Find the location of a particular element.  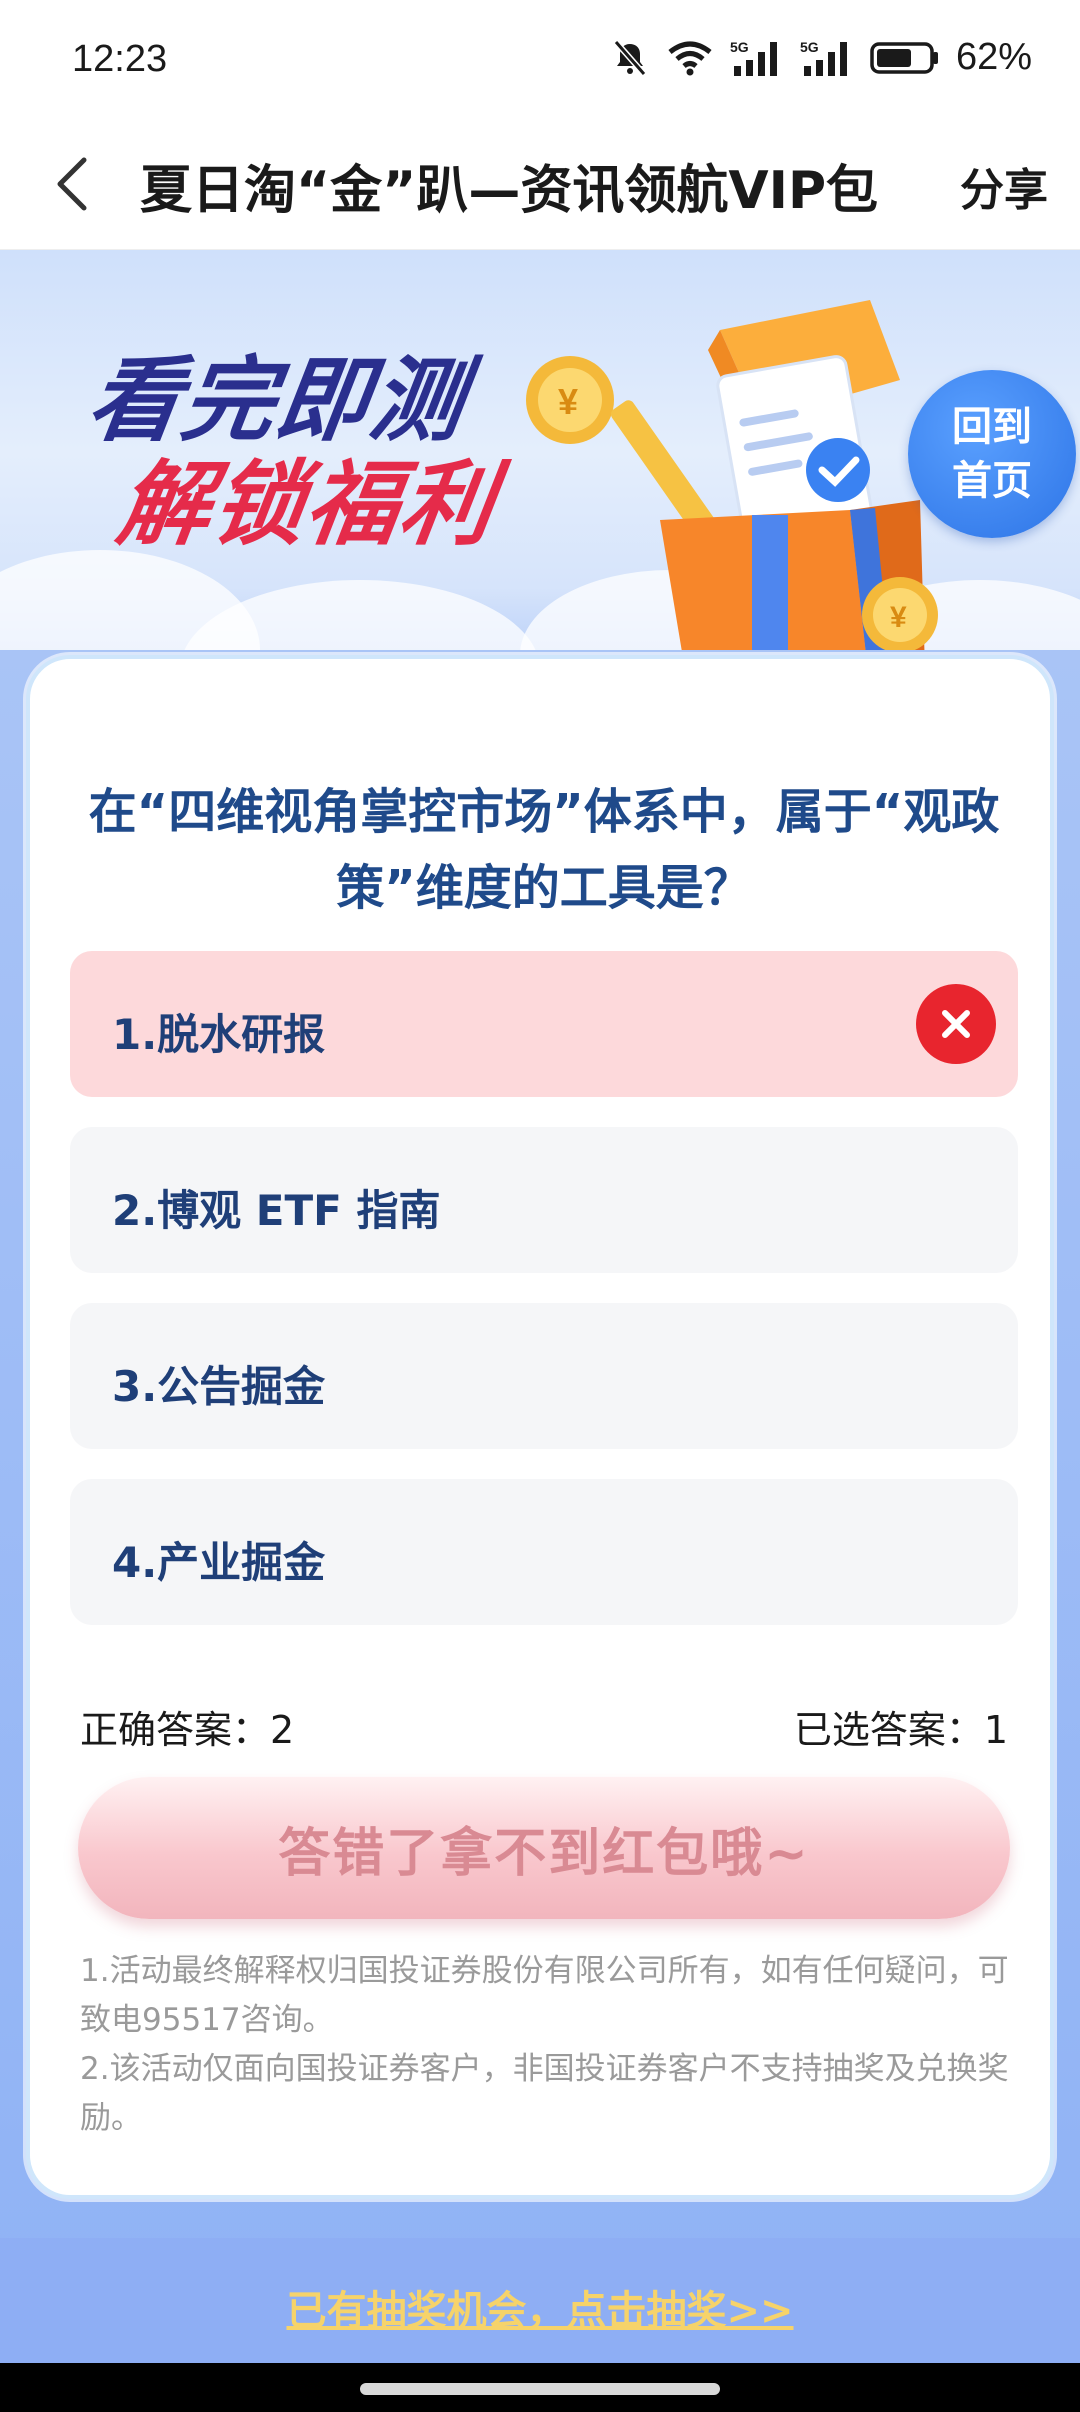

status-time: 12:23 is located at coordinates (120, 59).